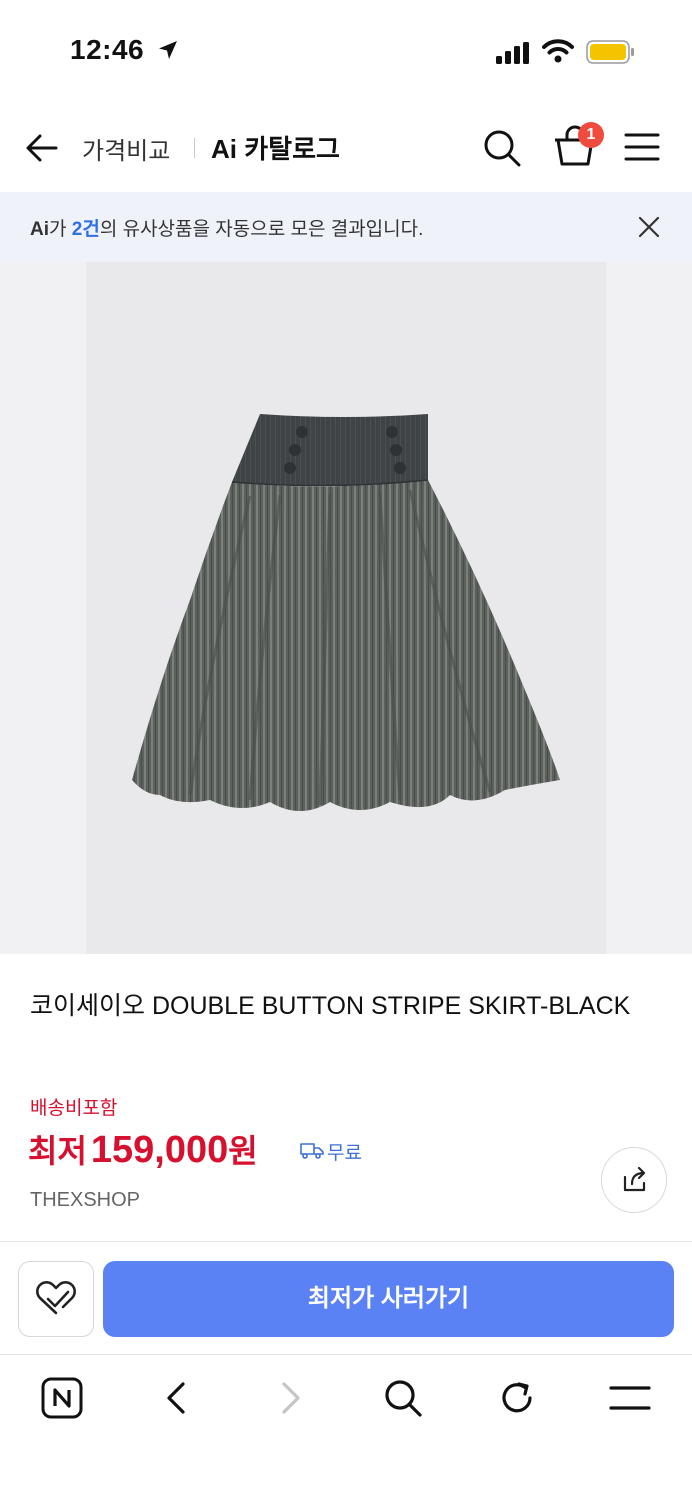 This screenshot has width=692, height=1500. I want to click on product-title: 코이세이오 DOUBLE BUTTON STRIPE SKIRT-BLACK, so click(330, 1006).